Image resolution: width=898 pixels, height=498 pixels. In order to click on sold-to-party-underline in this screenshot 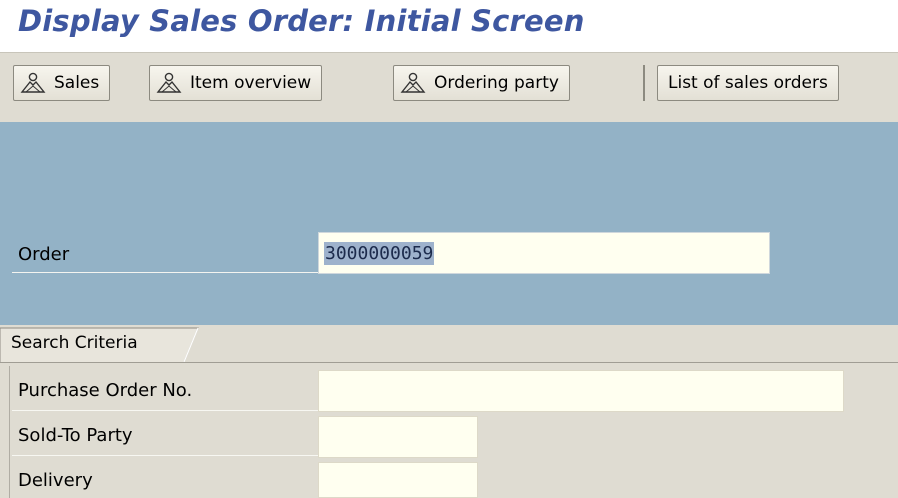, I will do `click(165, 455)`.